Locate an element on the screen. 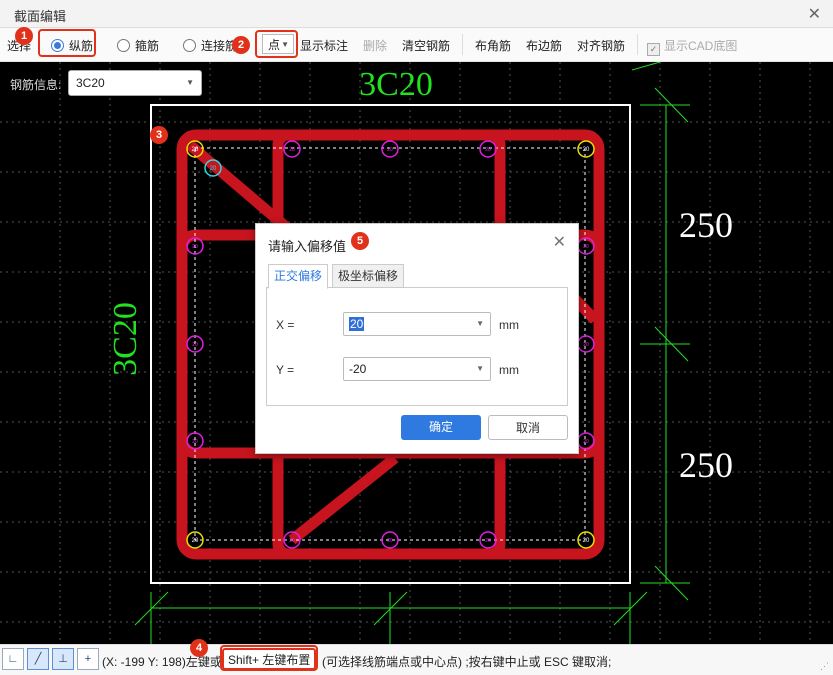  line-snap-icon: ╱ is located at coordinates (38, 659).